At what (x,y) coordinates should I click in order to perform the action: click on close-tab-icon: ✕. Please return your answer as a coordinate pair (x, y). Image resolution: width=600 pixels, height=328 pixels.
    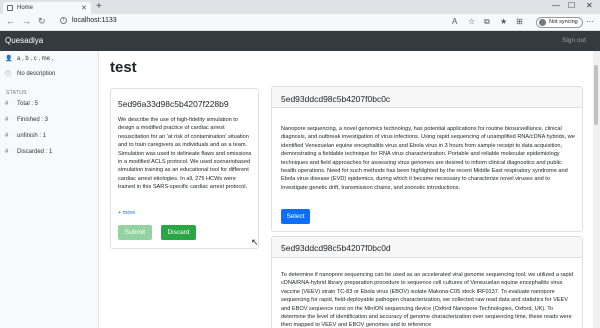
    Looking at the image, I should click on (84, 8).